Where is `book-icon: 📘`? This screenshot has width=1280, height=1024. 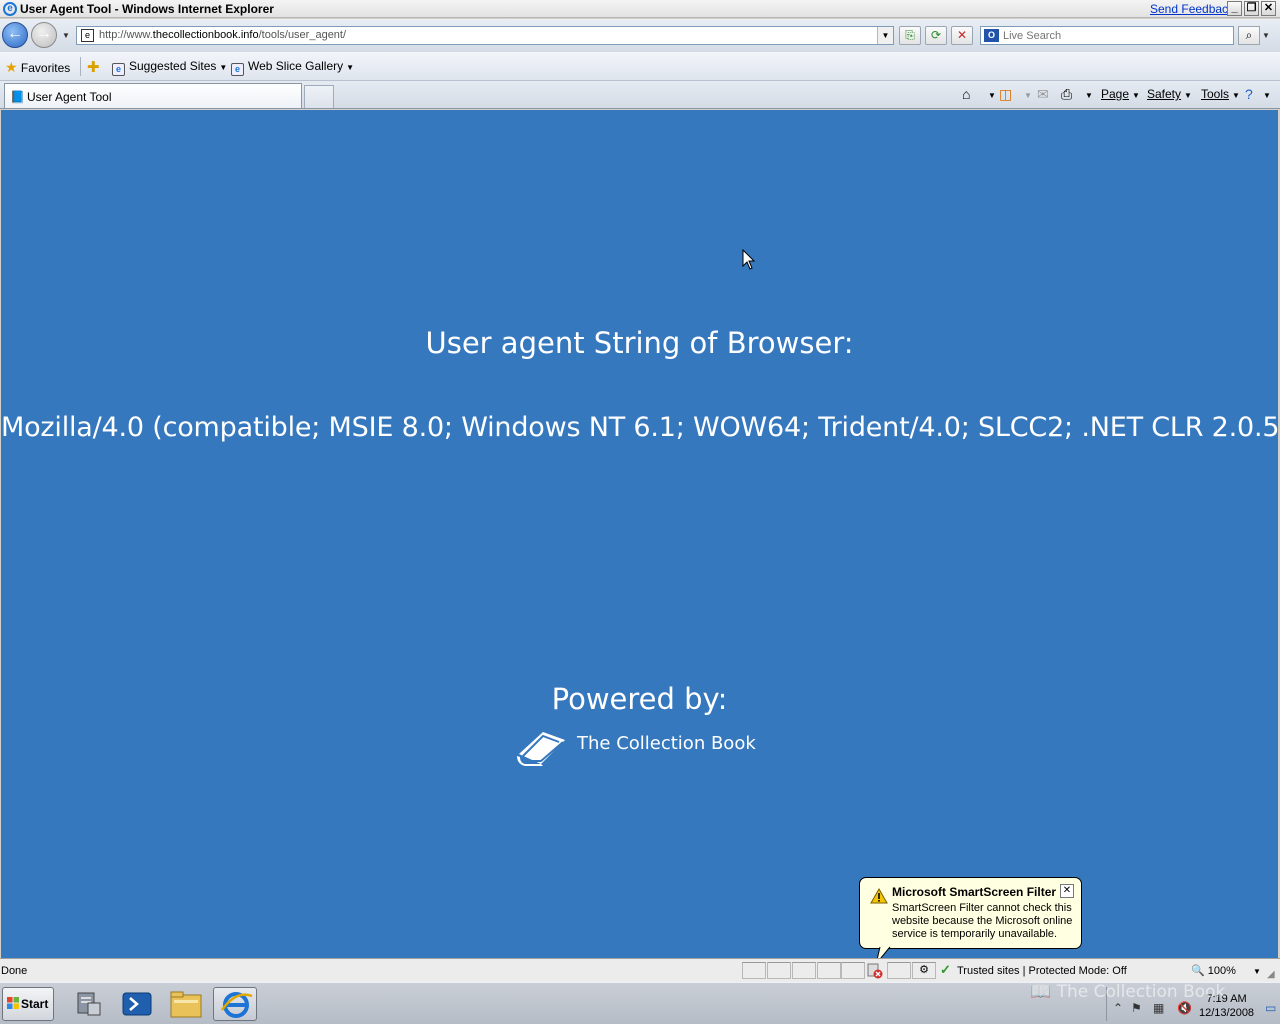 book-icon: 📘 is located at coordinates (17, 97).